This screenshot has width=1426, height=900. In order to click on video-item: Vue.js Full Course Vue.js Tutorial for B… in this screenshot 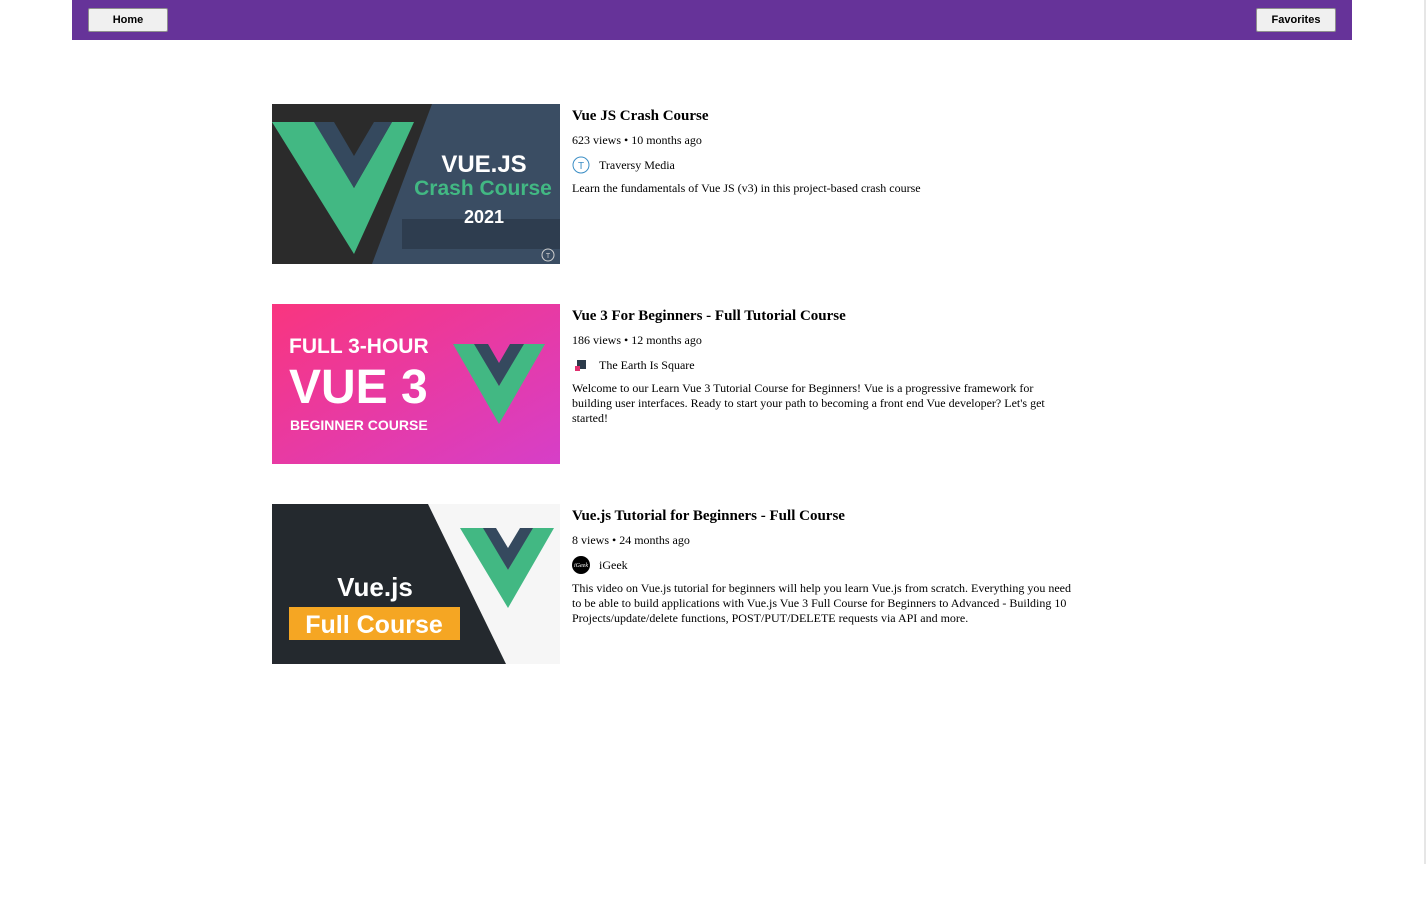, I will do `click(672, 584)`.